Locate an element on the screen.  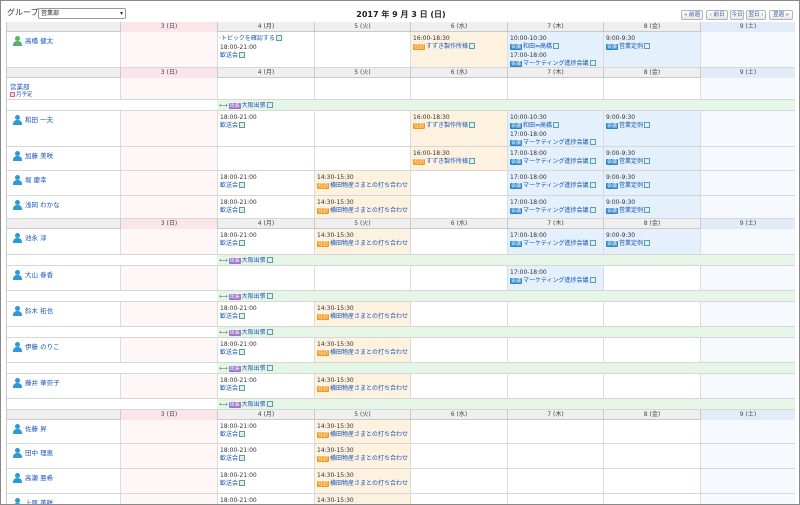
day-header-3: 6 (水) is located at coordinates (458, 27).